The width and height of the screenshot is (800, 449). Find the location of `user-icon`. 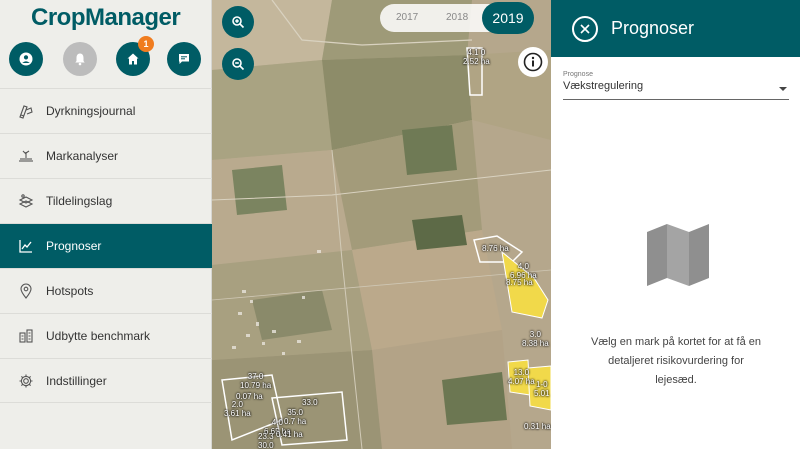

user-icon is located at coordinates (26, 59).